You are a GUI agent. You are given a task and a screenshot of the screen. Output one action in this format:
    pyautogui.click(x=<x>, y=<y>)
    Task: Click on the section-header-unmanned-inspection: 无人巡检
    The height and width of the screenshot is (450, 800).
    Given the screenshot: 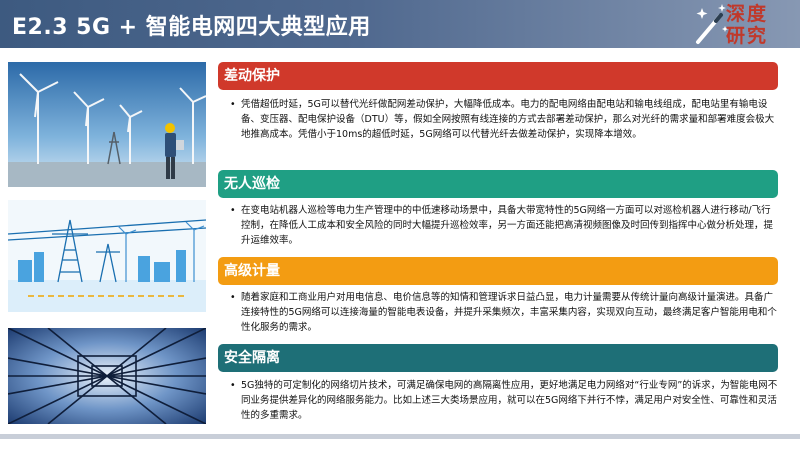 What is the action you would take?
    pyautogui.click(x=498, y=184)
    